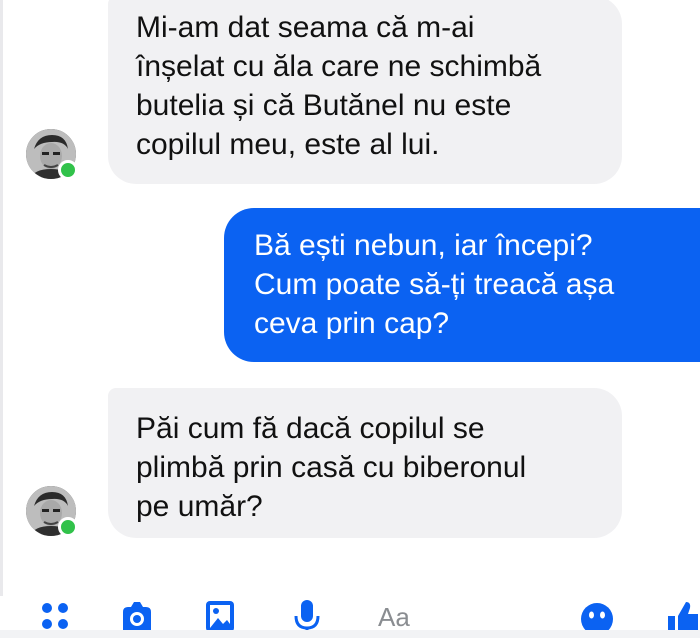  I want to click on image-icon, so click(220, 615).